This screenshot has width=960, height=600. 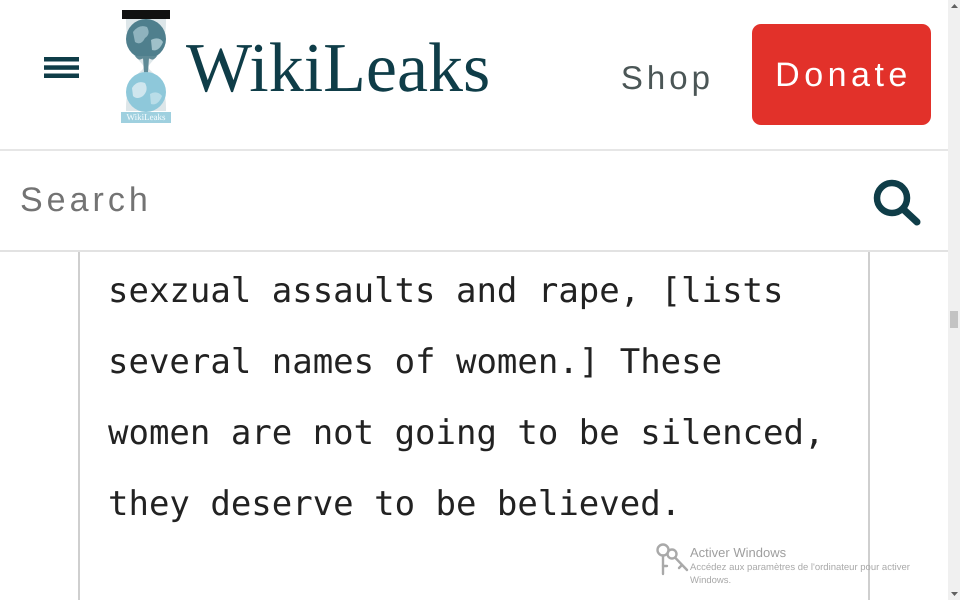 I want to click on search-field: Search, so click(x=446, y=200).